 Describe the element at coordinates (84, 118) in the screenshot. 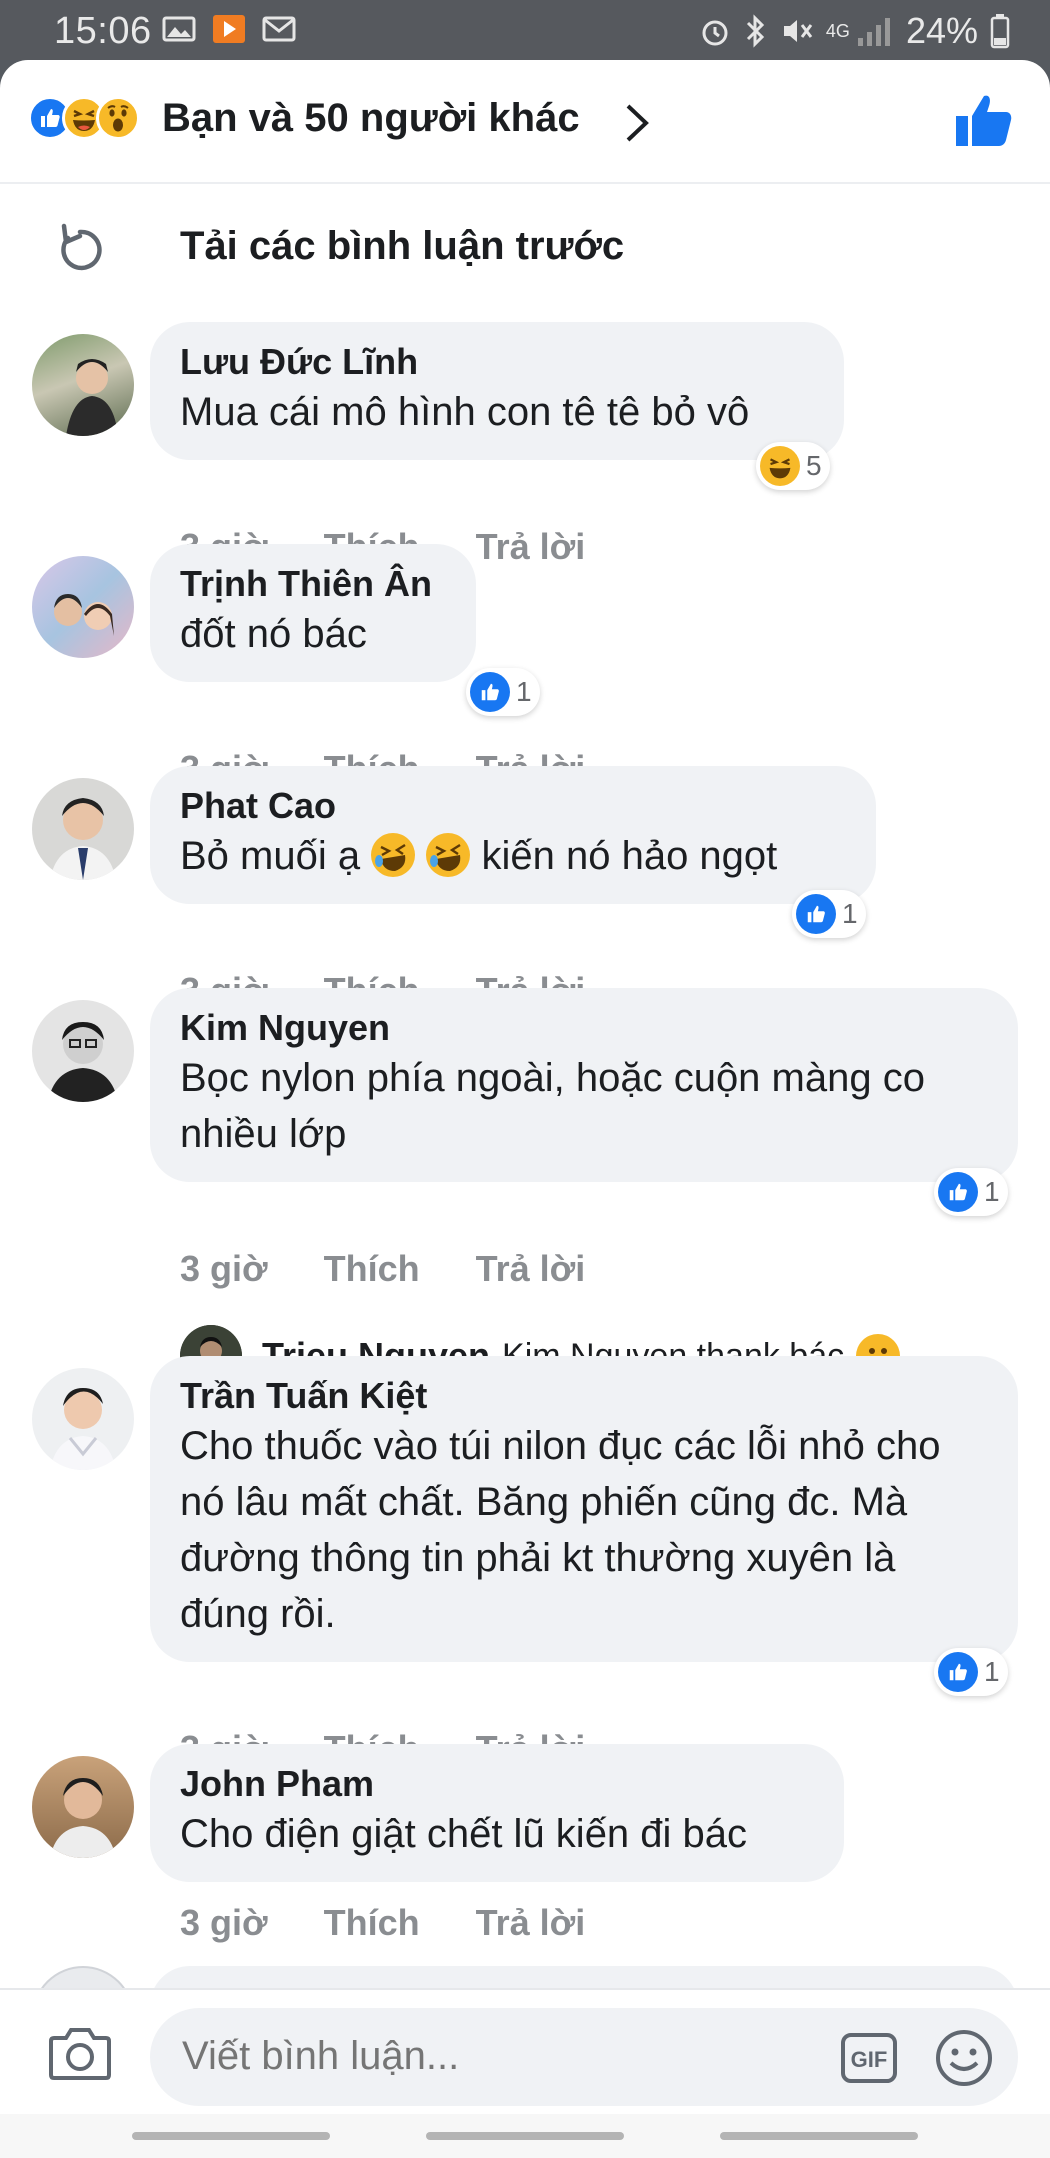

I see `reaction-summary` at that location.